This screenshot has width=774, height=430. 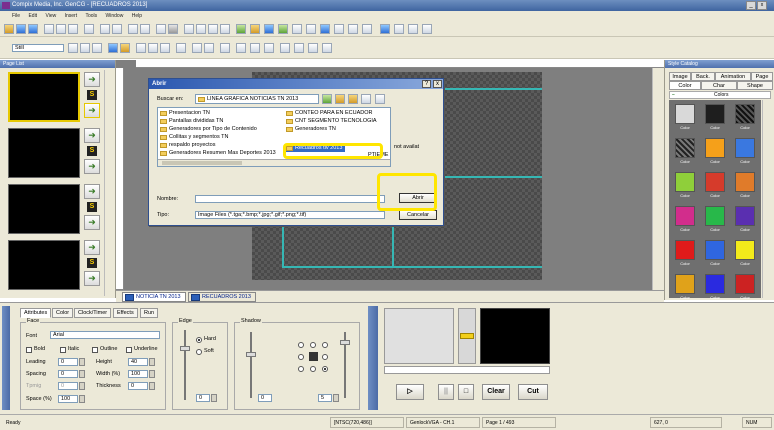 What do you see at coordinates (466, 392) in the screenshot?
I see `stop-button: □` at bounding box center [466, 392].